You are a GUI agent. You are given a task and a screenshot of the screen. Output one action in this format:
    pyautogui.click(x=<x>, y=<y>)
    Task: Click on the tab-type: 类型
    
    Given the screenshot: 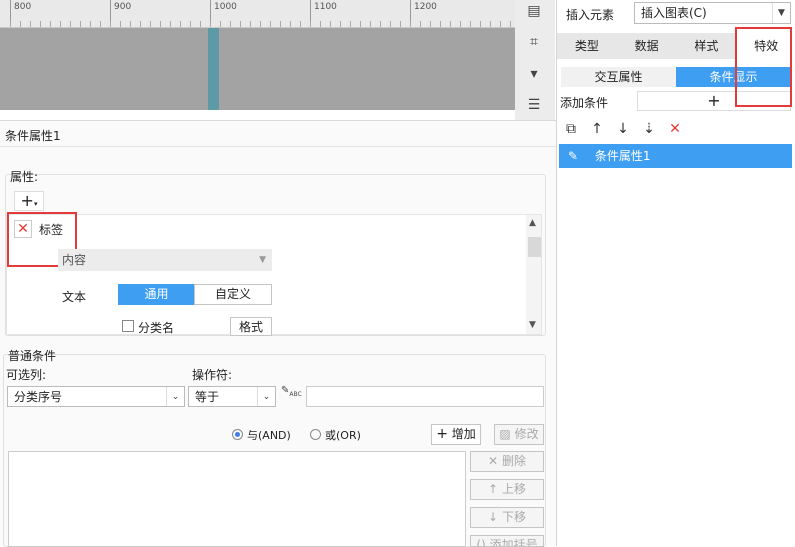 What is the action you would take?
    pyautogui.click(x=587, y=46)
    